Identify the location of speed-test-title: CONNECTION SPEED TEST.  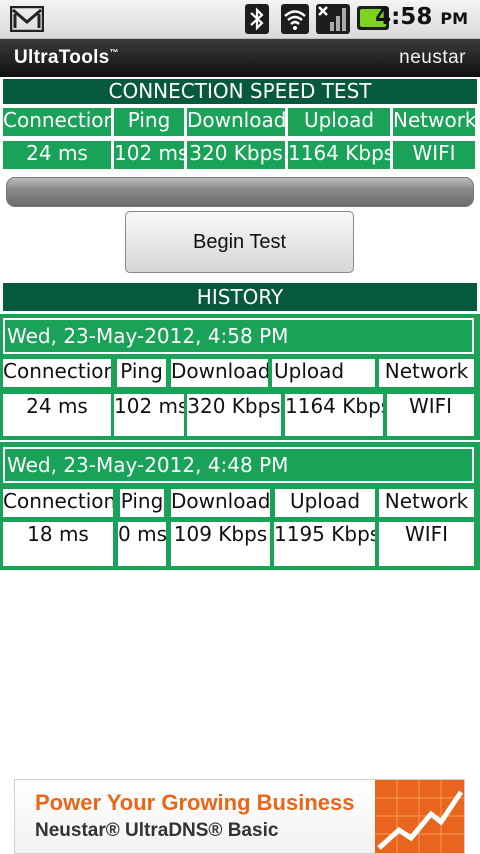
(240, 91).